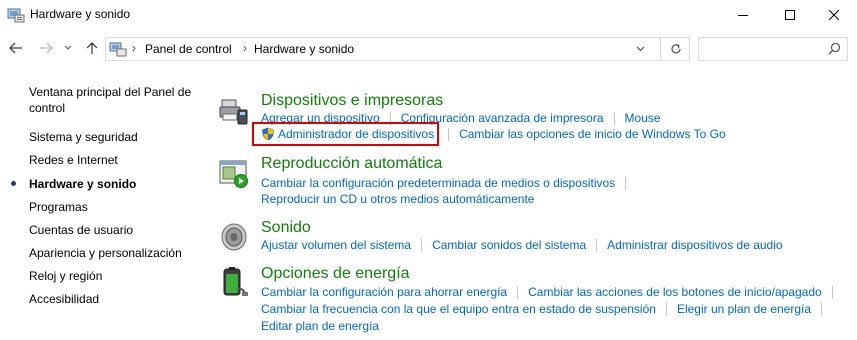  What do you see at coordinates (80, 14) in the screenshot?
I see `window-title: Hardware y sonido` at bounding box center [80, 14].